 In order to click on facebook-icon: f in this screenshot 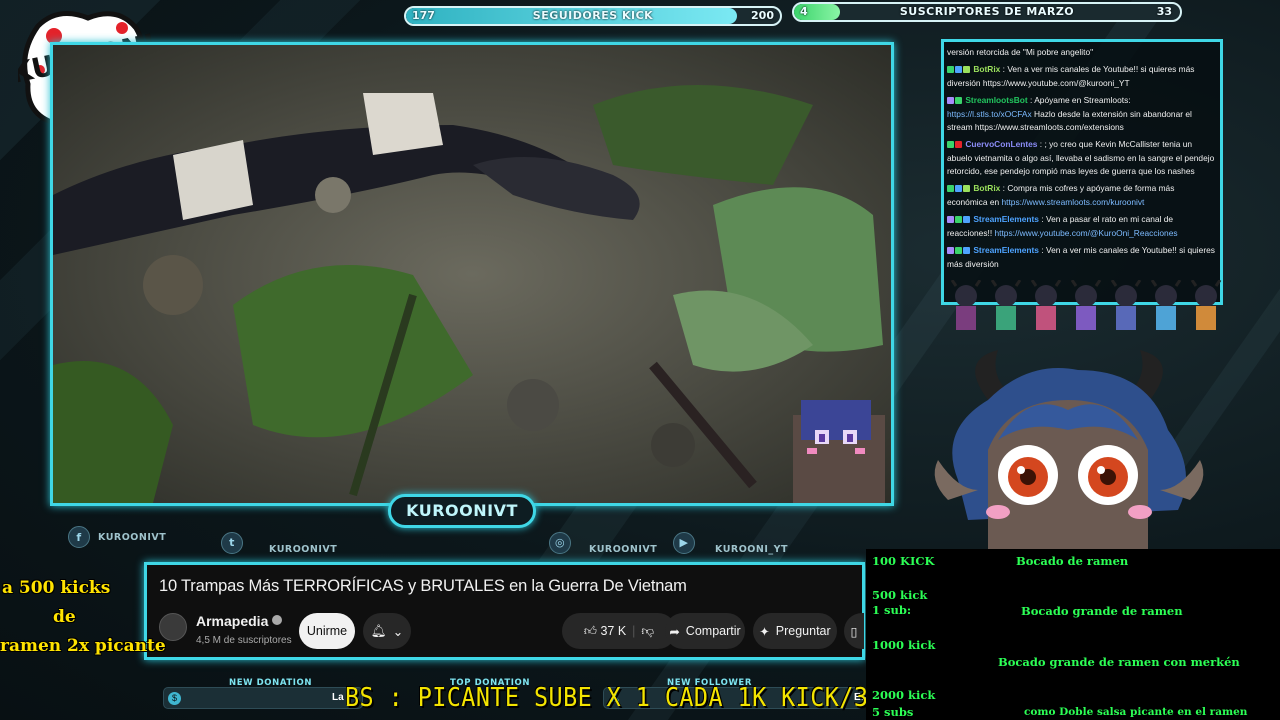, I will do `click(79, 537)`.